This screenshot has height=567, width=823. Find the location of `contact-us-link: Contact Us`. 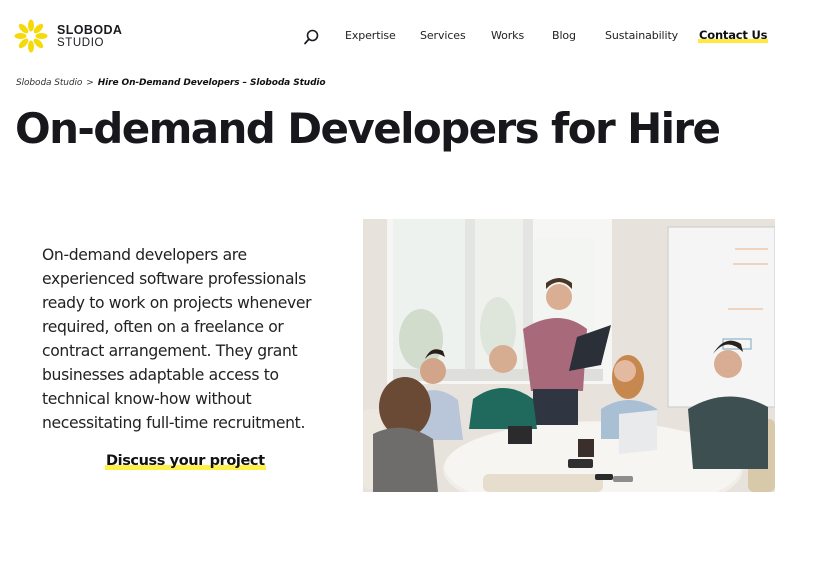

contact-us-link: Contact Us is located at coordinates (733, 35).